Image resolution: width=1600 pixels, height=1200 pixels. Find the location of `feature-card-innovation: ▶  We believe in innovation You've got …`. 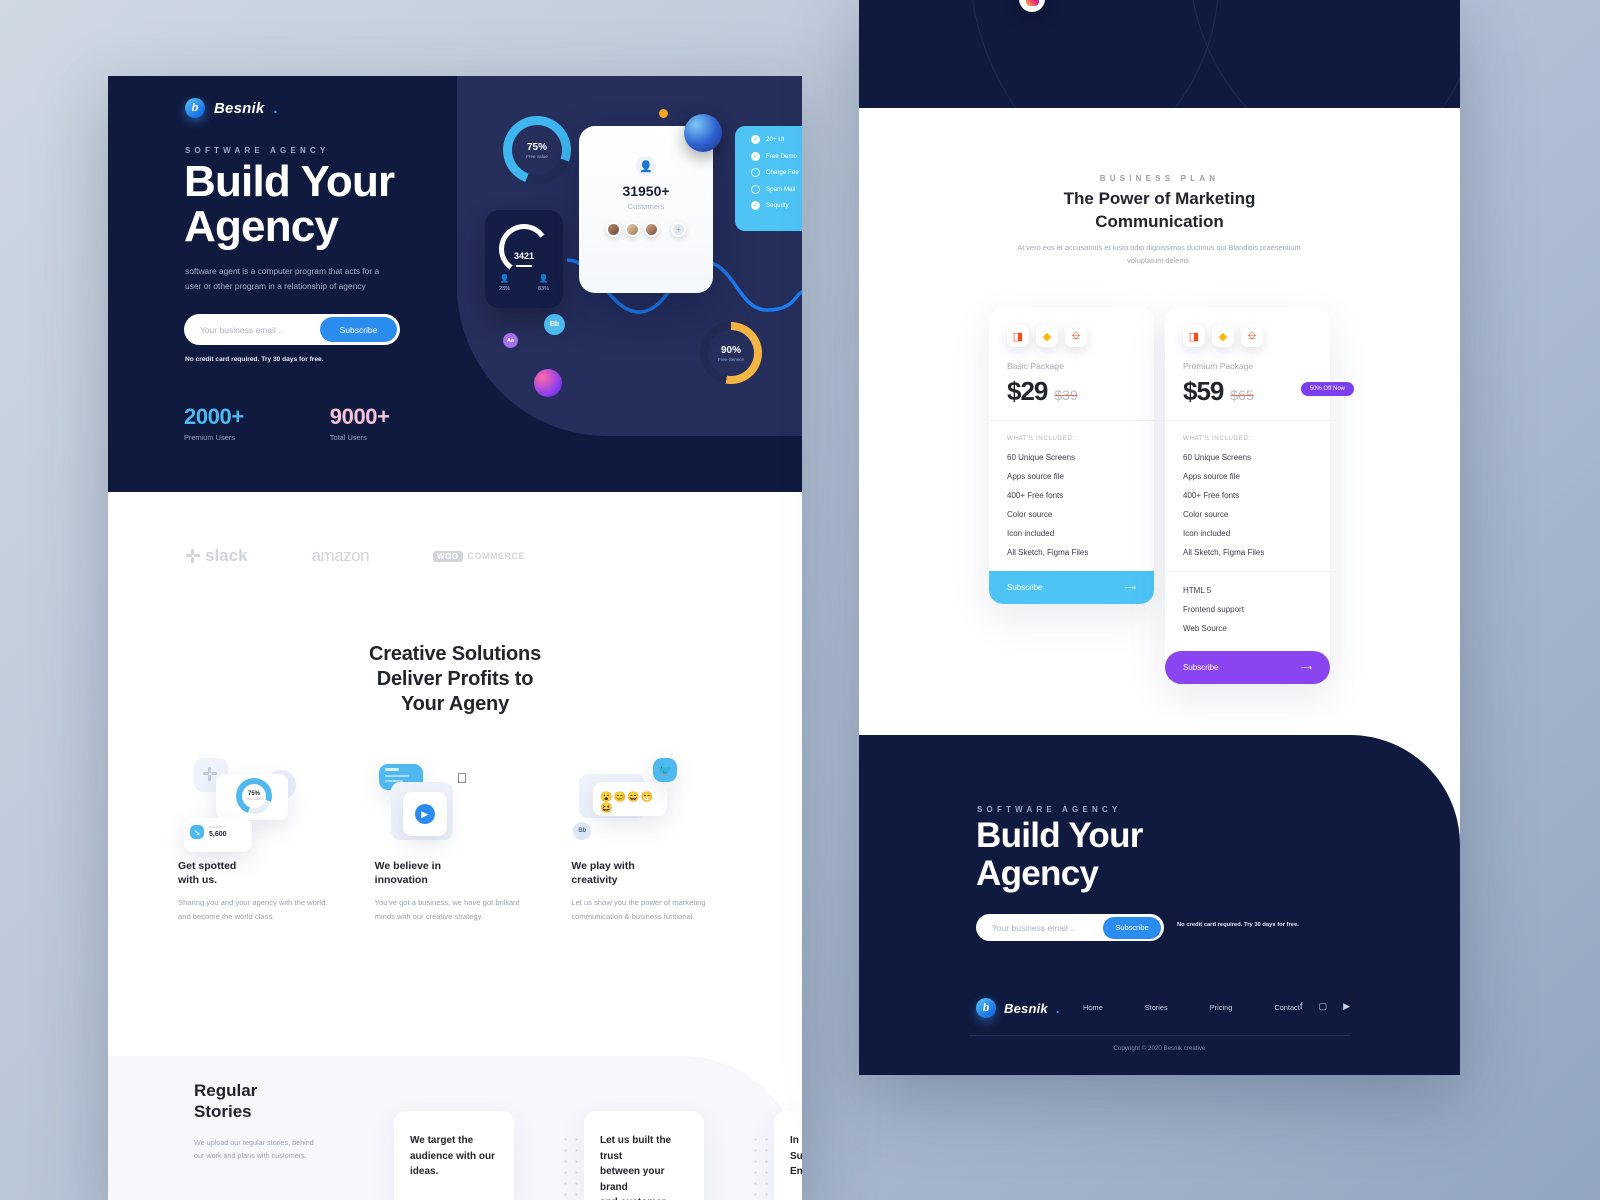

feature-card-innovation: ▶  We believe in innovation You've got … is located at coordinates (455, 840).